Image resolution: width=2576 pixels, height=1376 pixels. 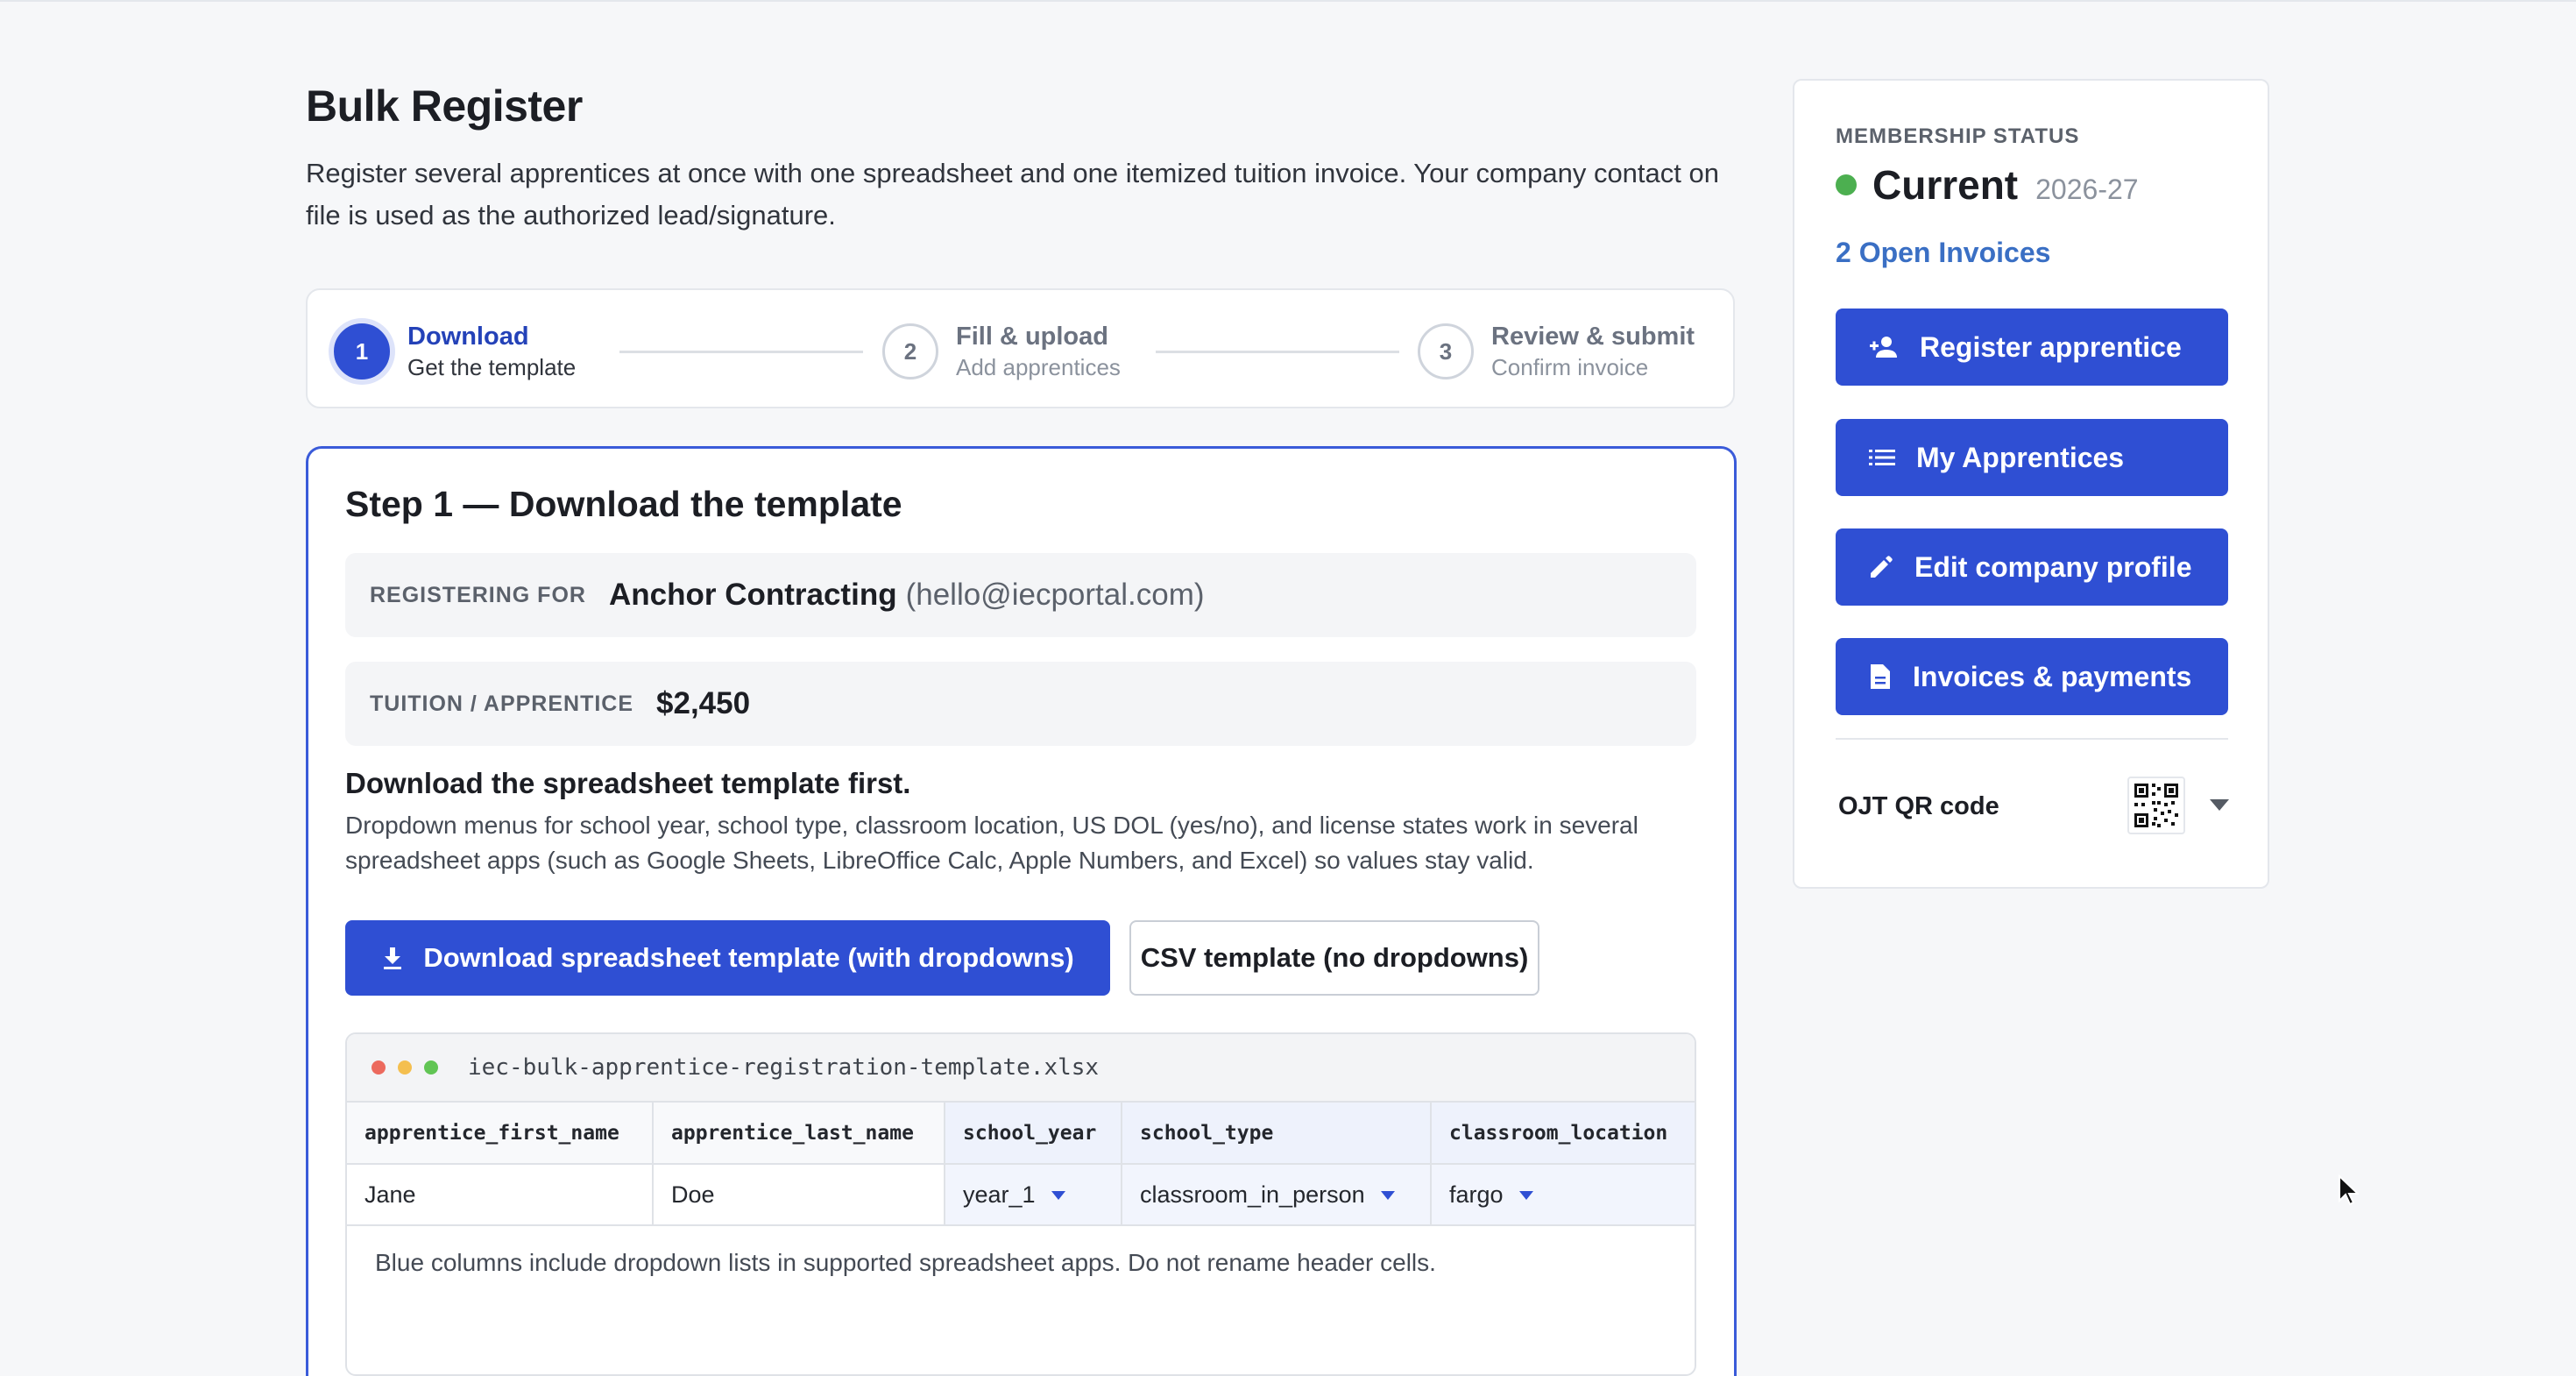 I want to click on table-cell: fargo, so click(x=1563, y=1195).